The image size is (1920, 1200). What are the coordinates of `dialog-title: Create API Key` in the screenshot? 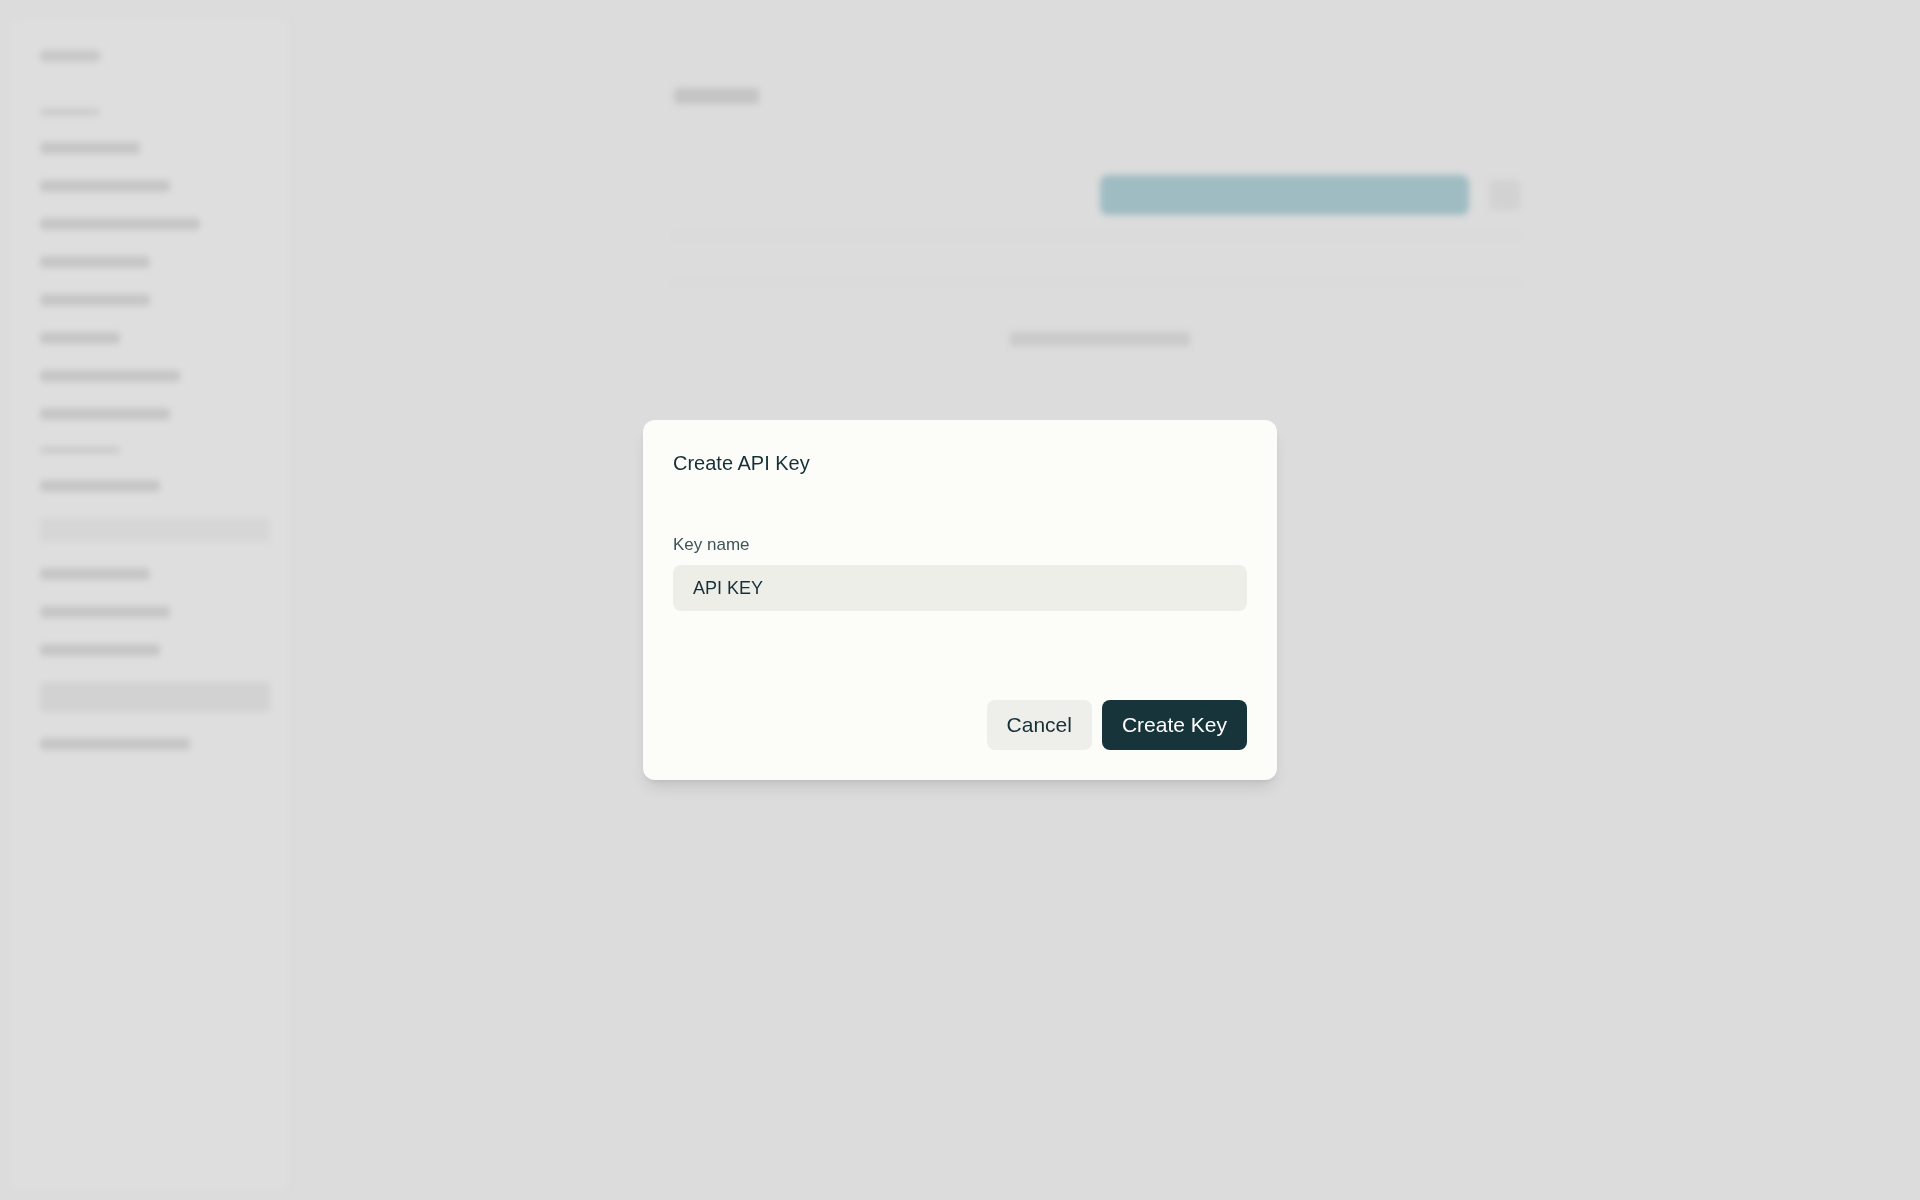 It's located at (742, 463).